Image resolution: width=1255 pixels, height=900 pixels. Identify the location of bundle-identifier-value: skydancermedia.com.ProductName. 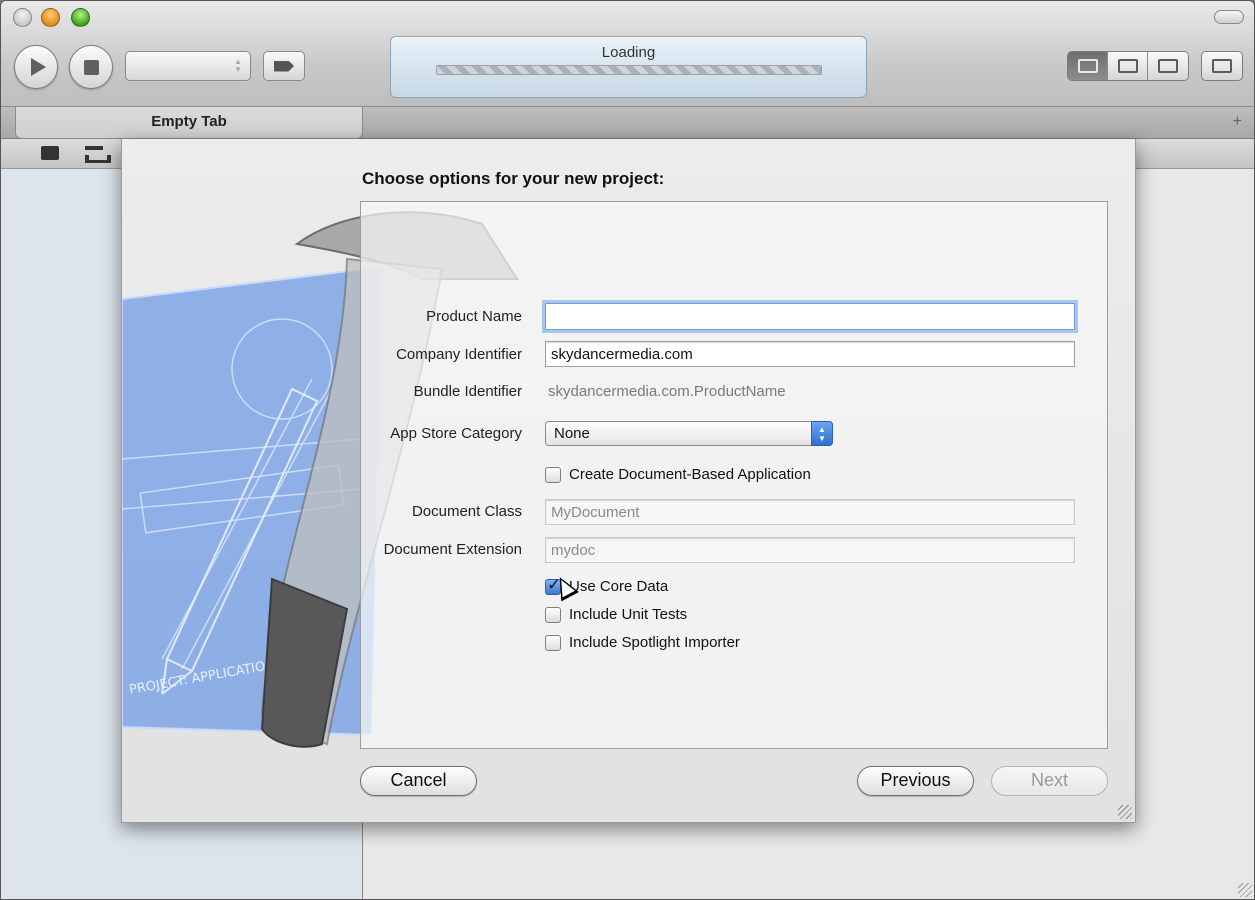
(667, 391).